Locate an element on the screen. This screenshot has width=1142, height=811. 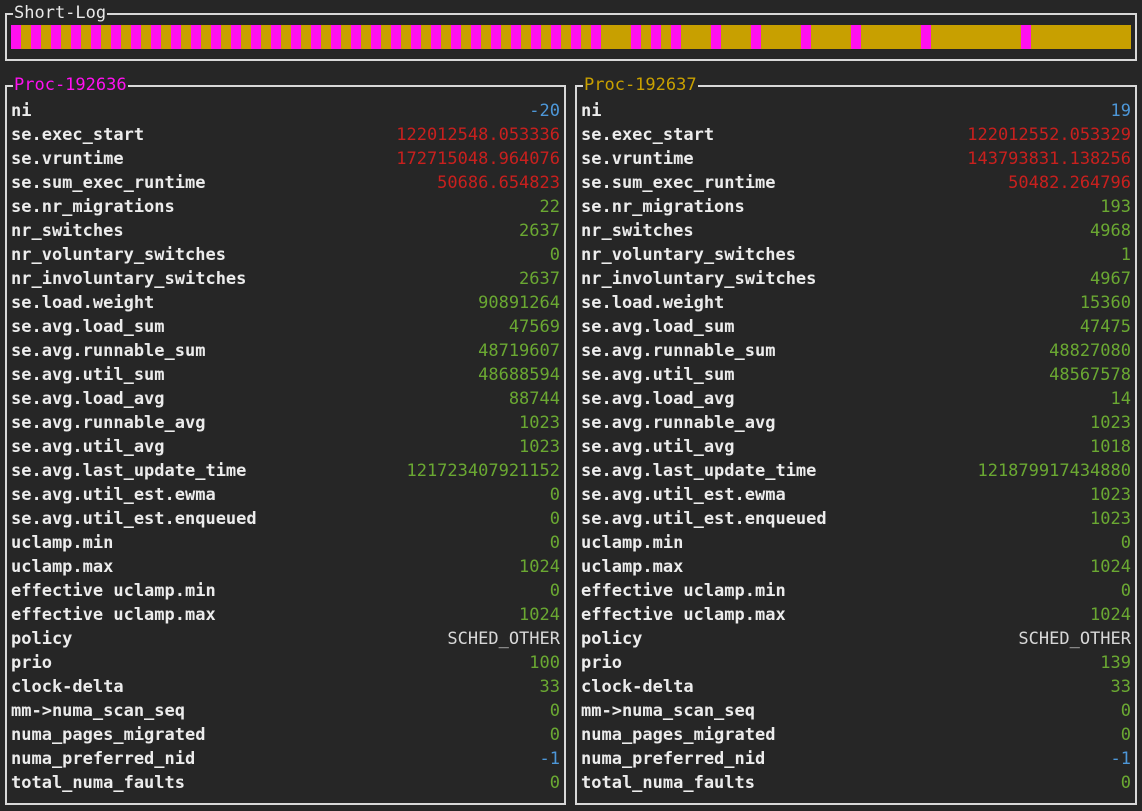
stat-row: se.vruntime 172715048.964076 is located at coordinates (285, 159).